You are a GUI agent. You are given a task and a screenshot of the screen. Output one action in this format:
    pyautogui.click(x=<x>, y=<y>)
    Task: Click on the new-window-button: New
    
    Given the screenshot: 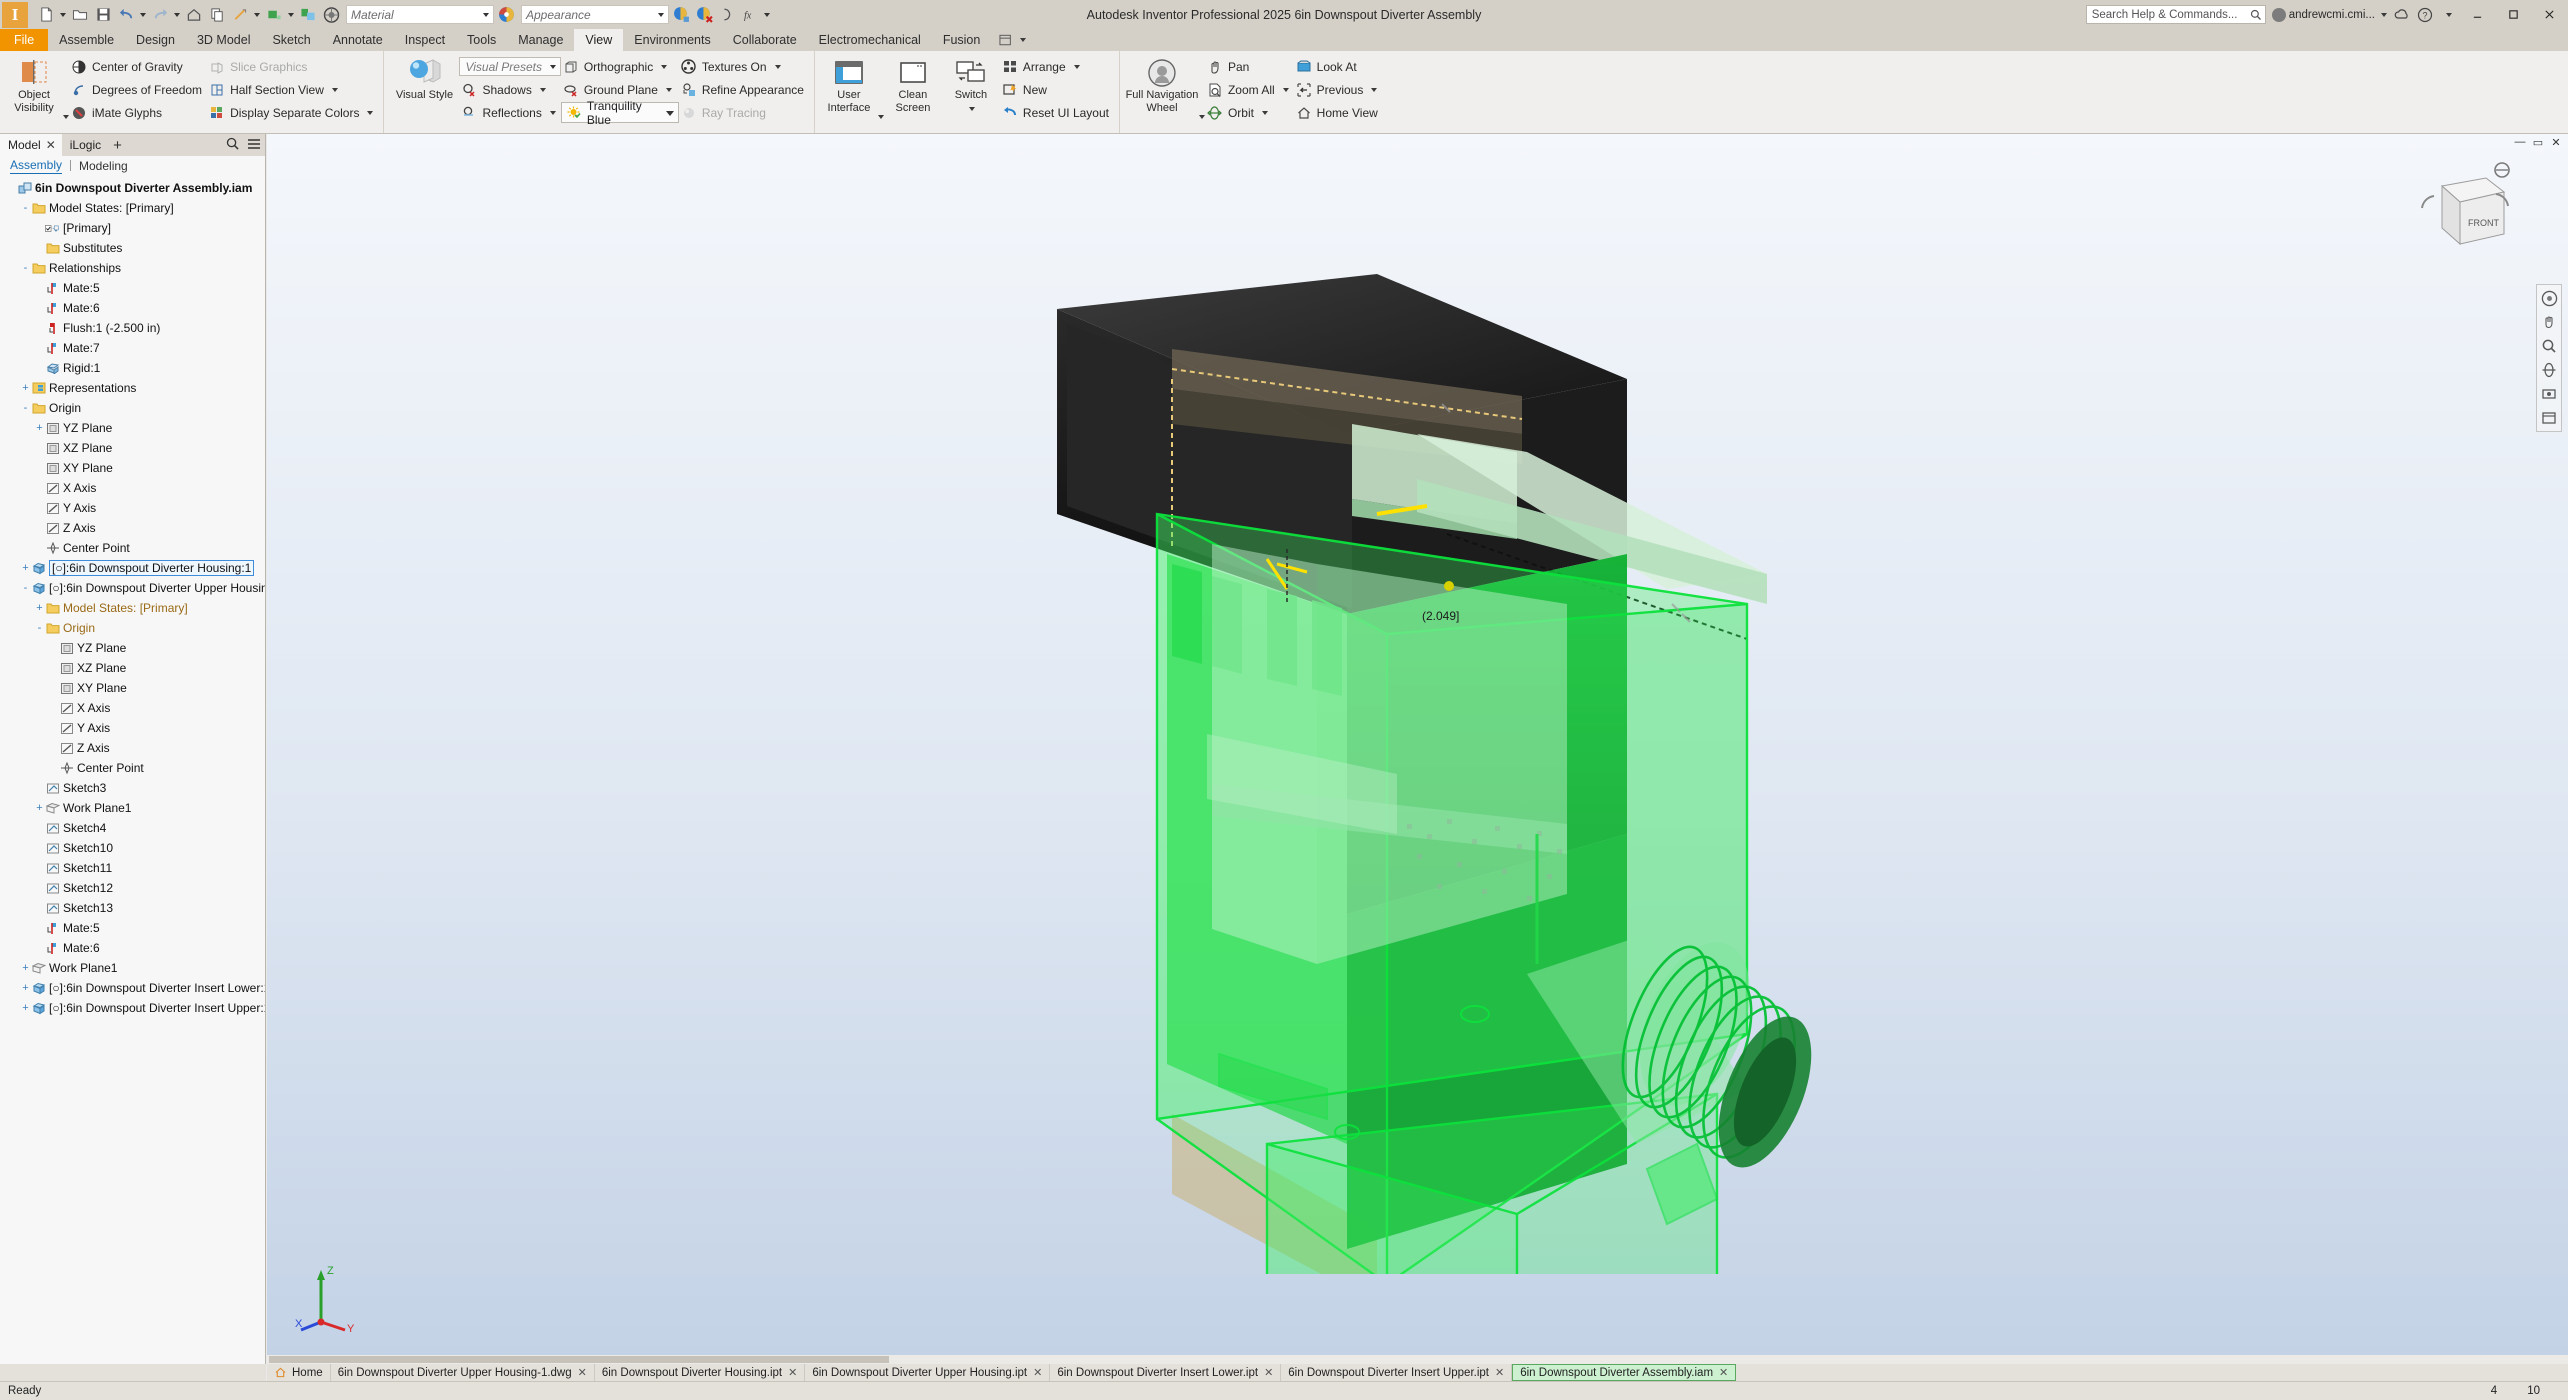 What is the action you would take?
    pyautogui.click(x=1057, y=89)
    